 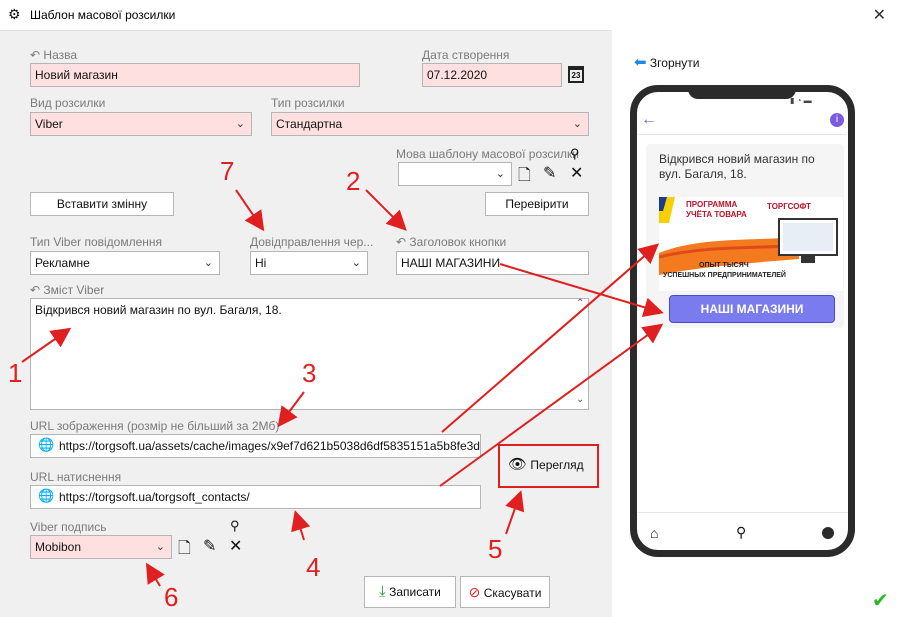 What do you see at coordinates (227, 171) in the screenshot?
I see `annotation-7: 7` at bounding box center [227, 171].